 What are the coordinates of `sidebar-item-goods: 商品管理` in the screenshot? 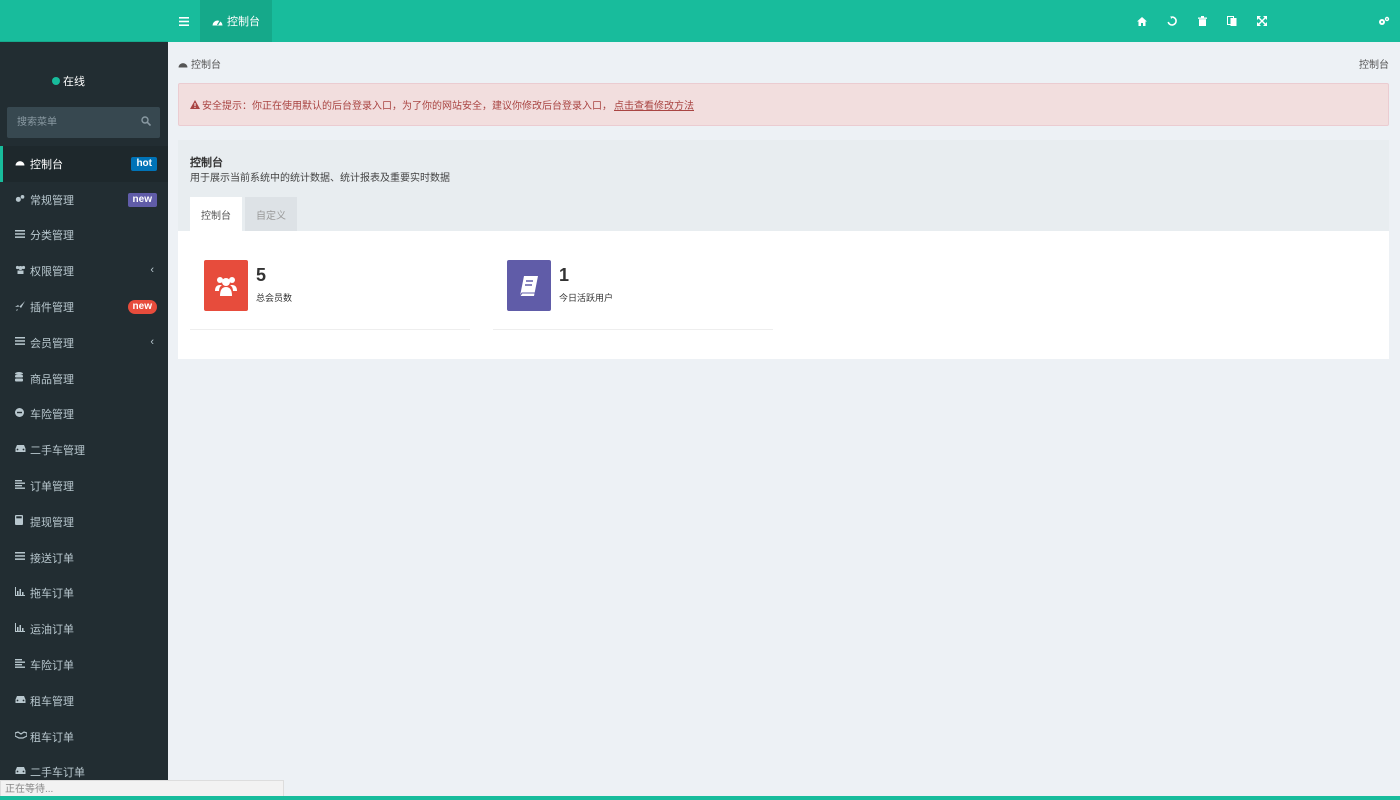 It's located at (84, 379).